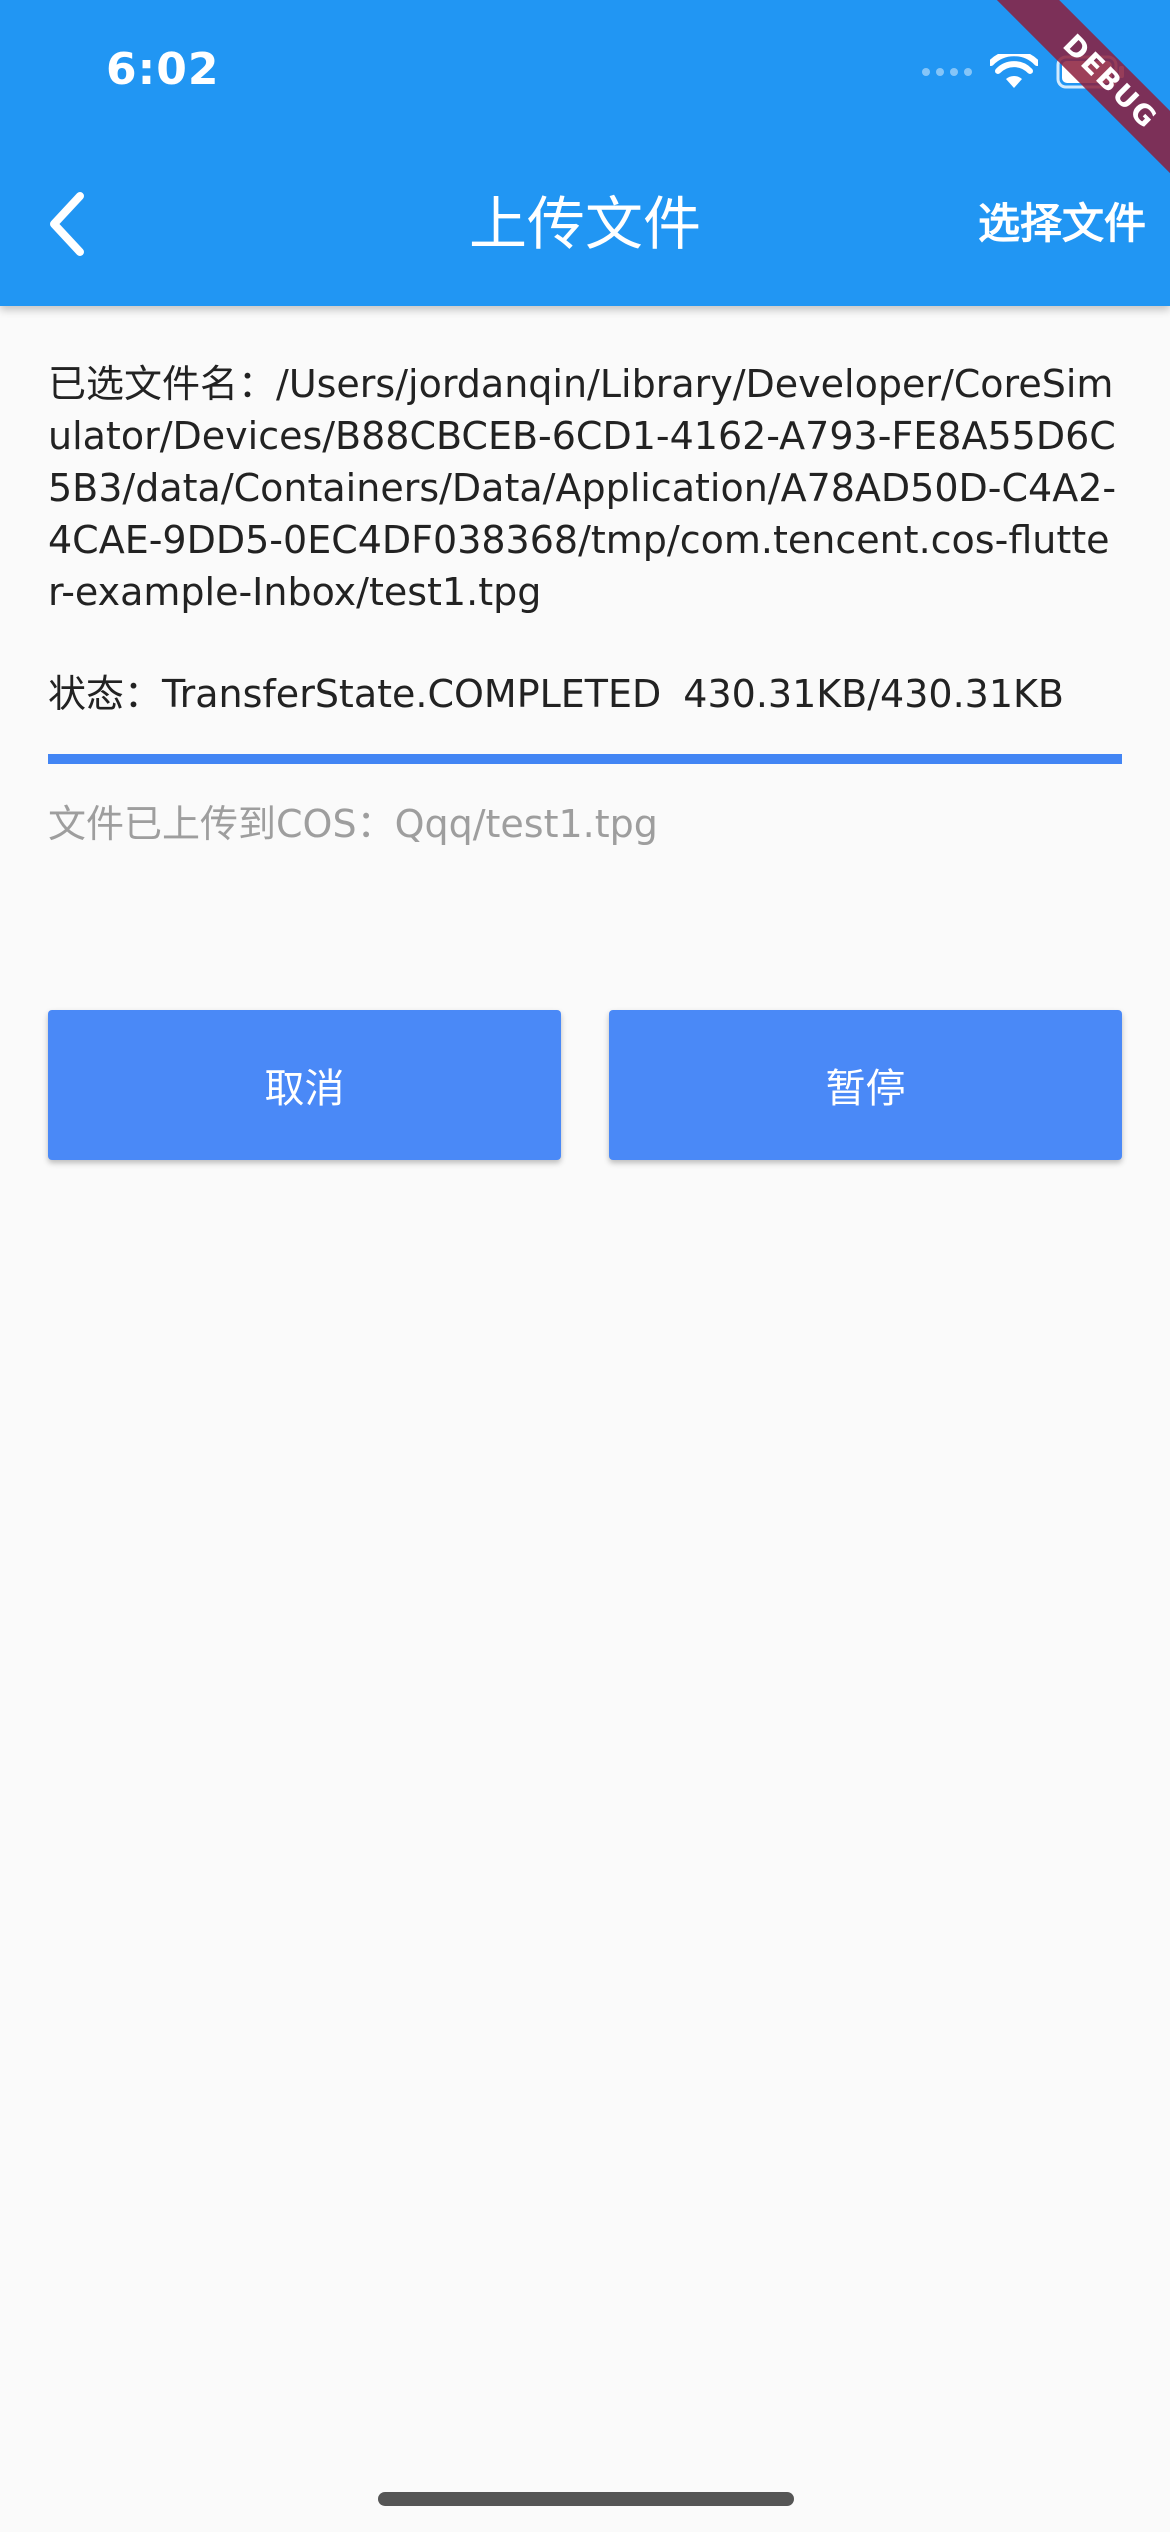  I want to click on upload-progress-bar, so click(585, 759).